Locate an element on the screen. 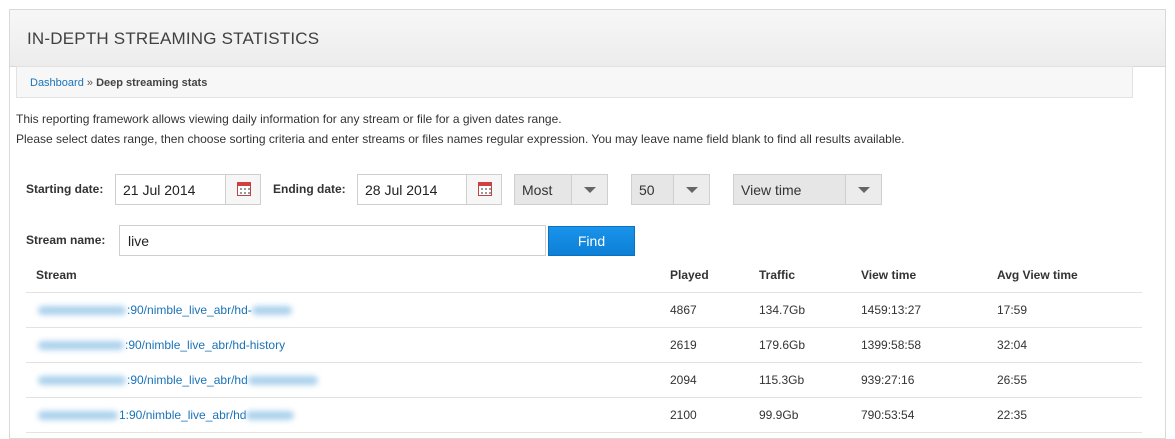 The image size is (1175, 439). stream-name-input: live is located at coordinates (332, 240).